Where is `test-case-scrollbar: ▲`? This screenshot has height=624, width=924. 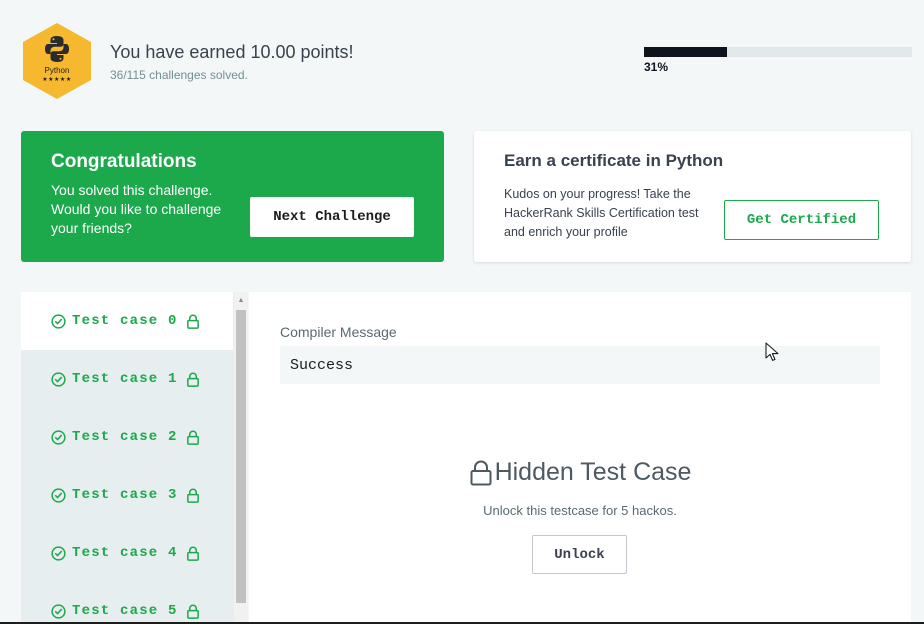 test-case-scrollbar: ▲ is located at coordinates (241, 458).